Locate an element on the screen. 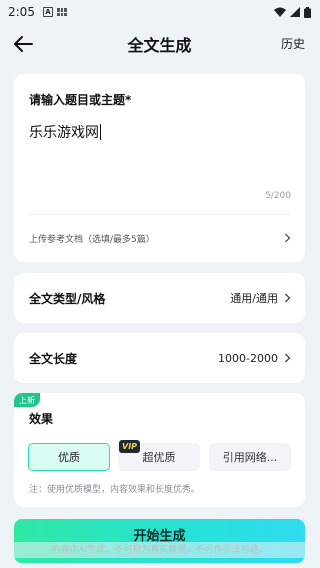 The height and width of the screenshot is (568, 320). effect-note: 注：使用优质模型，内容效果和长度优秀。 is located at coordinates (115, 490).